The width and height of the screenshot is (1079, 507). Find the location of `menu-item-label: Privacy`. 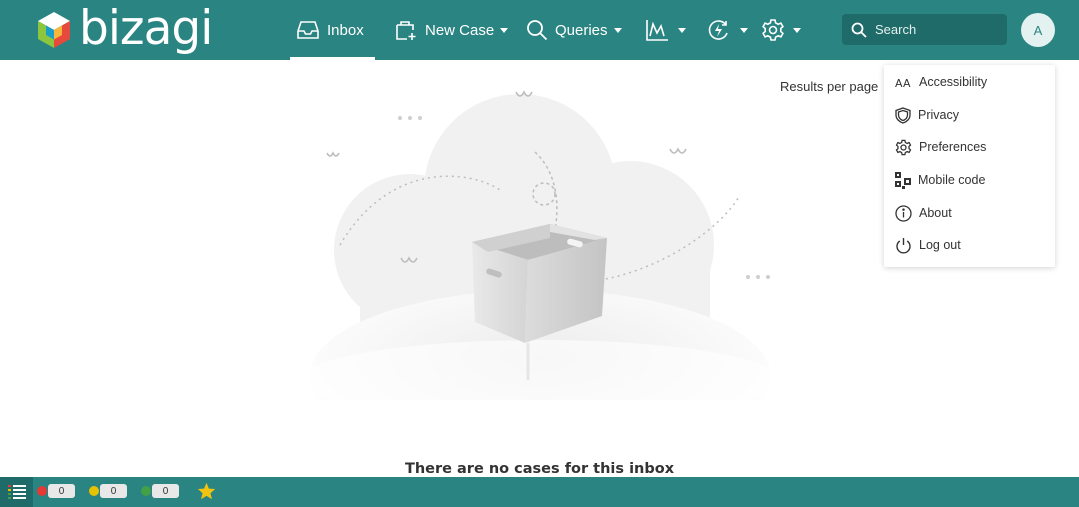

menu-item-label: Privacy is located at coordinates (938, 115).